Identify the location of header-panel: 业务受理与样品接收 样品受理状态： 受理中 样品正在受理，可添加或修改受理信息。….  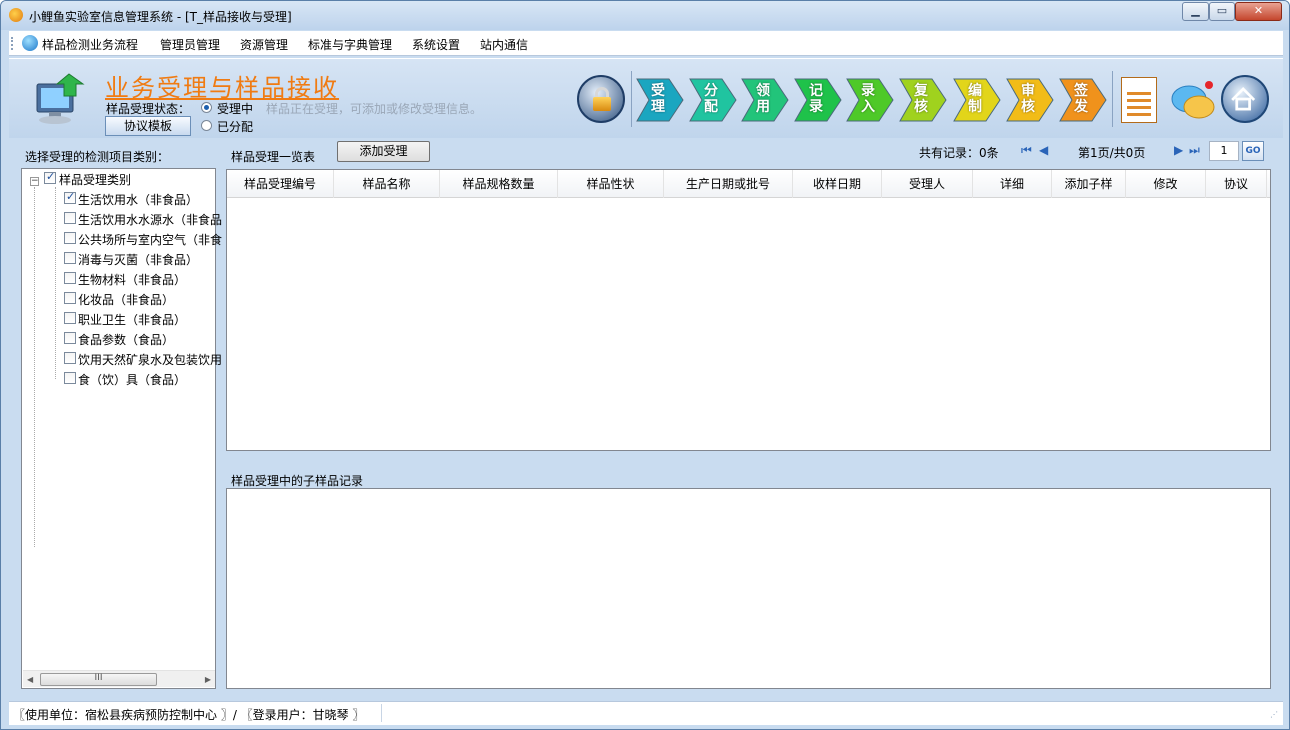
(646, 98).